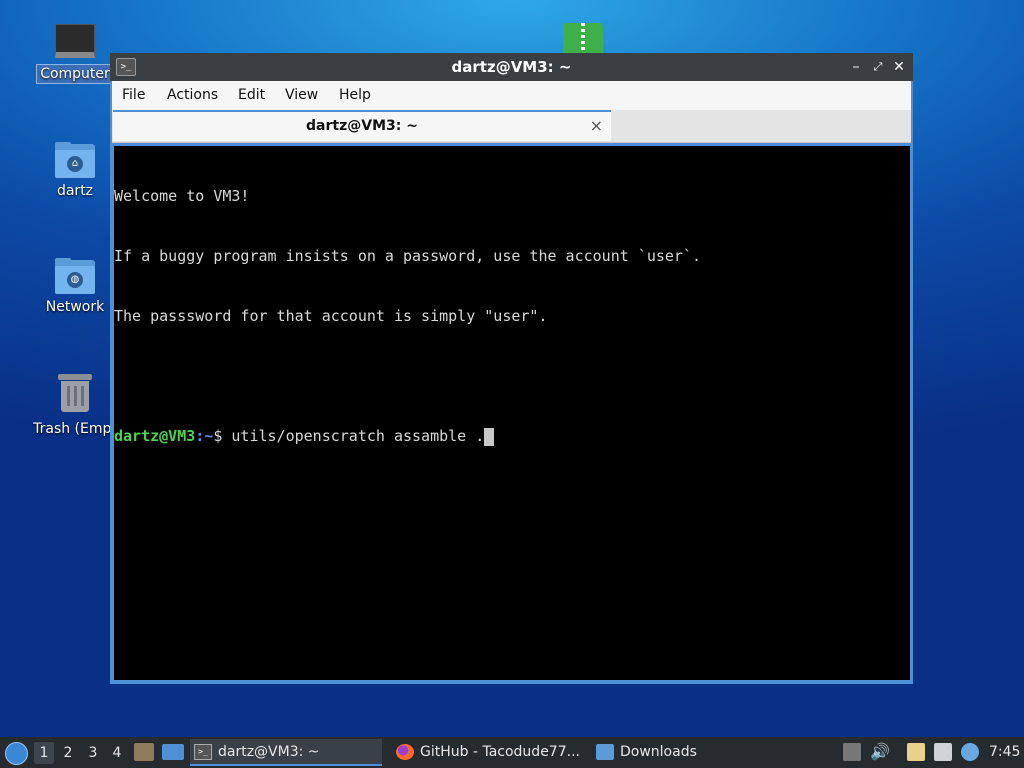  I want to click on tab-label: dartz@VM3: ~, so click(362, 126).